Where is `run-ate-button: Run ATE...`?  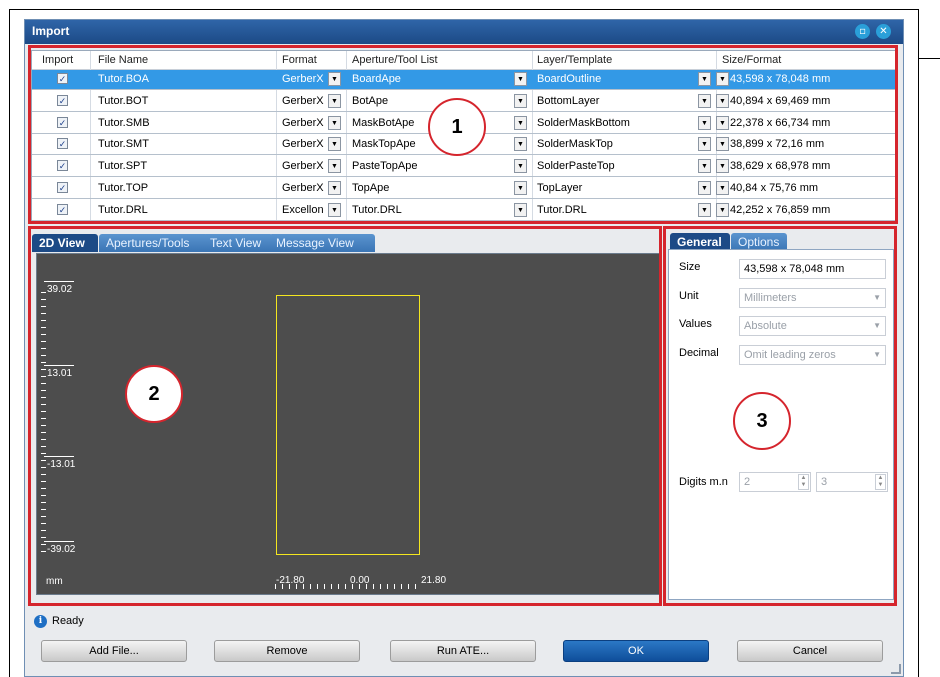 run-ate-button: Run ATE... is located at coordinates (463, 651).